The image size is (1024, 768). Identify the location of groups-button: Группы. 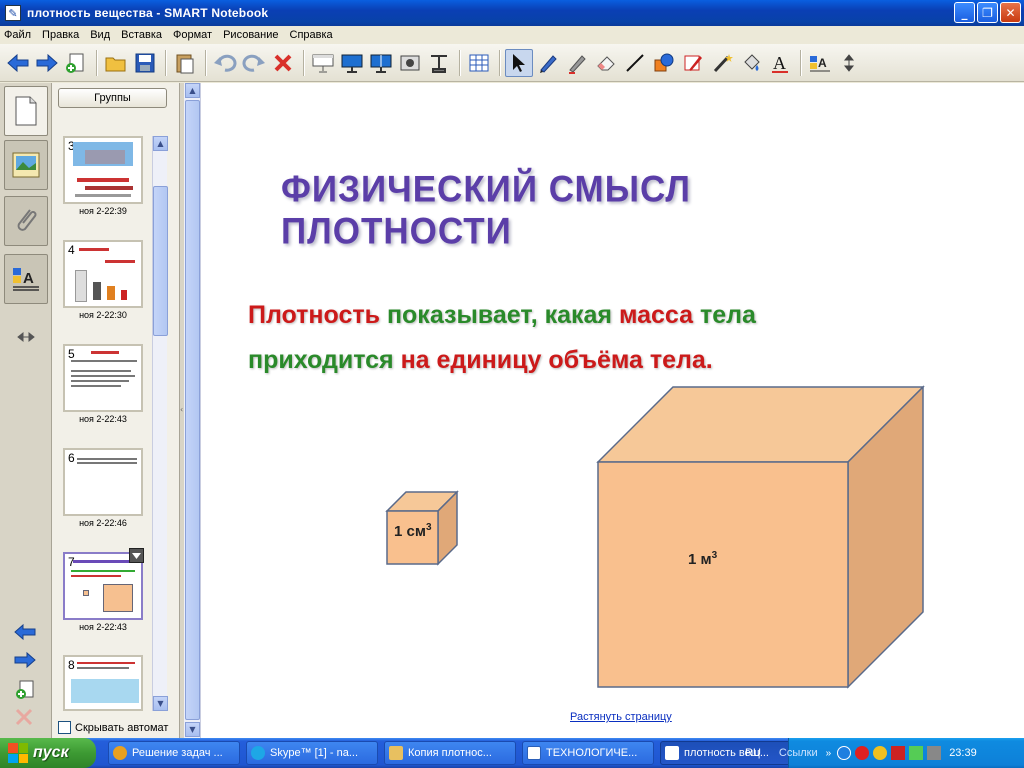
(112, 98).